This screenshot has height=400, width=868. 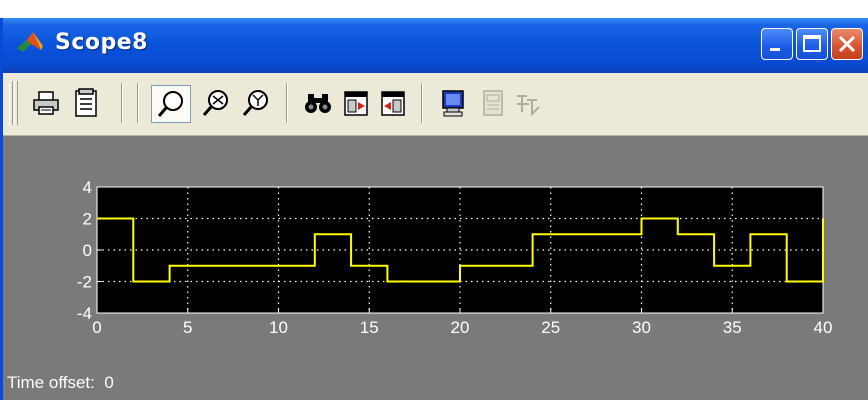 I want to click on time-offset-value: 0, so click(x=109, y=382).